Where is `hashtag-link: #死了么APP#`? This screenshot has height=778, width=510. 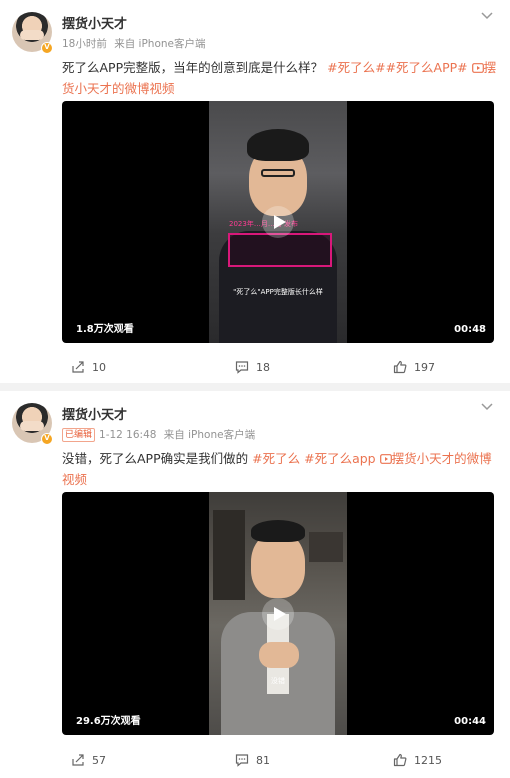 hashtag-link: #死了么APP# is located at coordinates (427, 67).